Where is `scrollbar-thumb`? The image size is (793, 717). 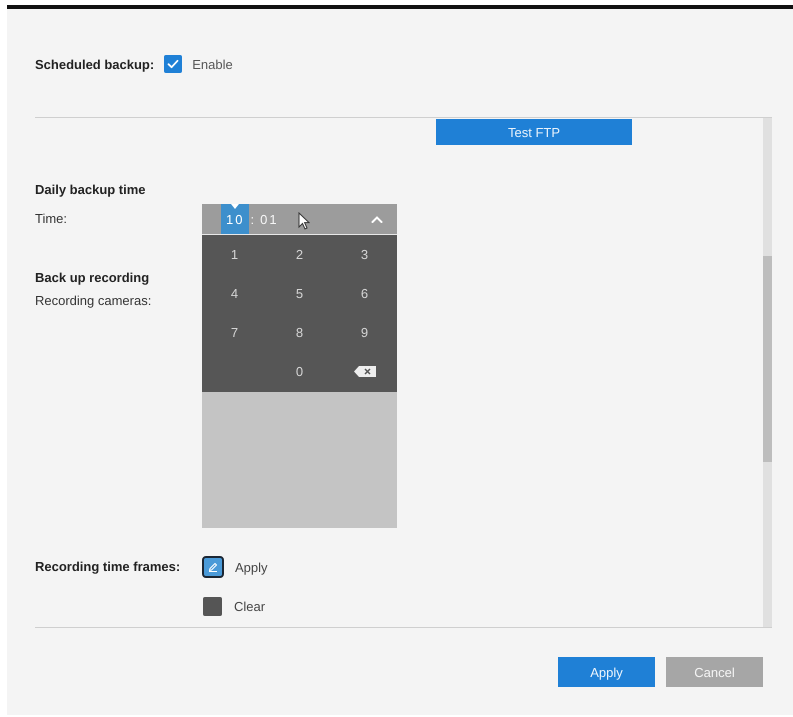
scrollbar-thumb is located at coordinates (767, 359).